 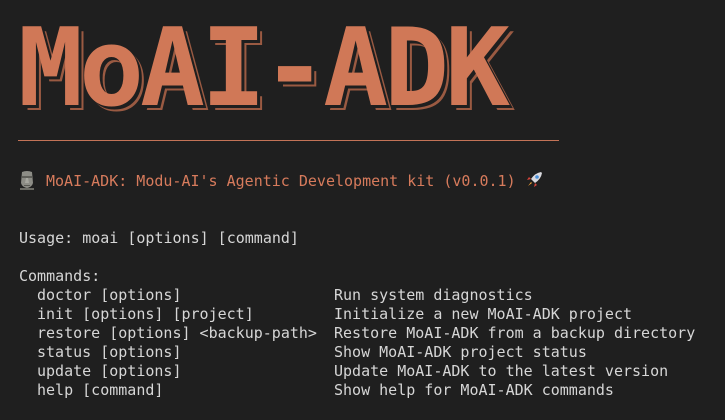 What do you see at coordinates (534, 180) in the screenshot?
I see `rocket-icon` at bounding box center [534, 180].